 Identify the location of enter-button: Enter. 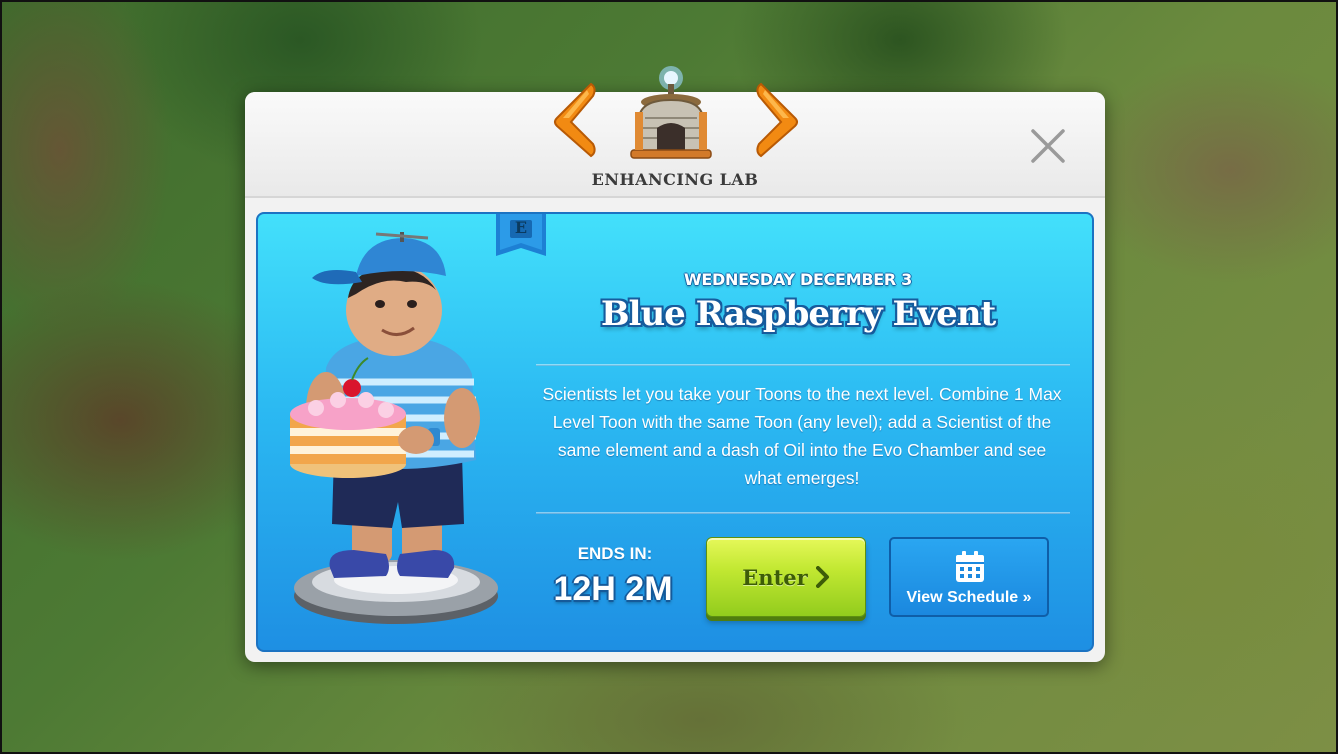
(786, 577).